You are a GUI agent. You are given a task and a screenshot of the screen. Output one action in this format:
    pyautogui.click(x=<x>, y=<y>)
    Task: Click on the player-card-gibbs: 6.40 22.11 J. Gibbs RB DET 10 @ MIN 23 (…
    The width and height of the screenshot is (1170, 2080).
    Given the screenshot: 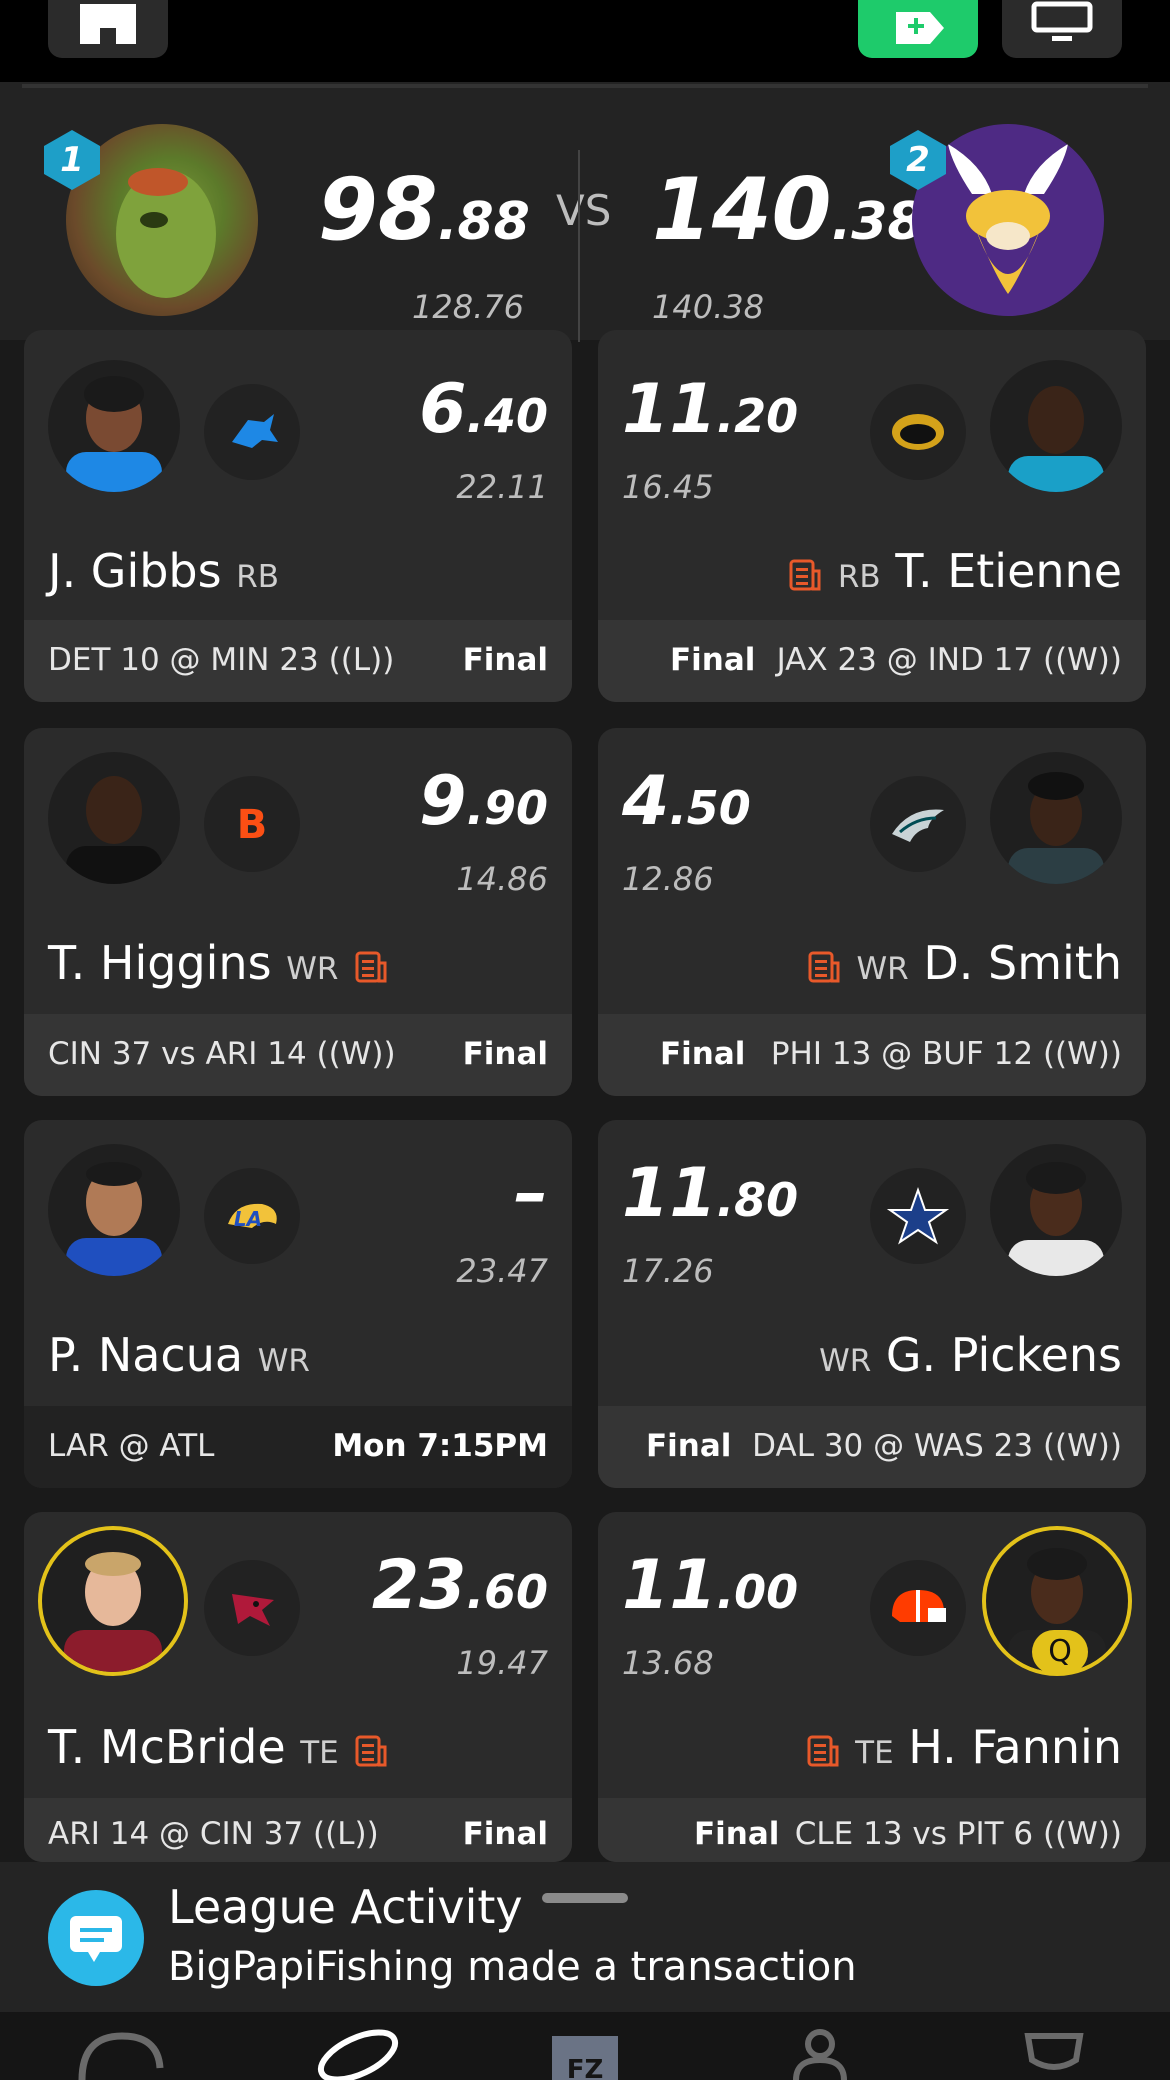 What is the action you would take?
    pyautogui.click(x=298, y=516)
    